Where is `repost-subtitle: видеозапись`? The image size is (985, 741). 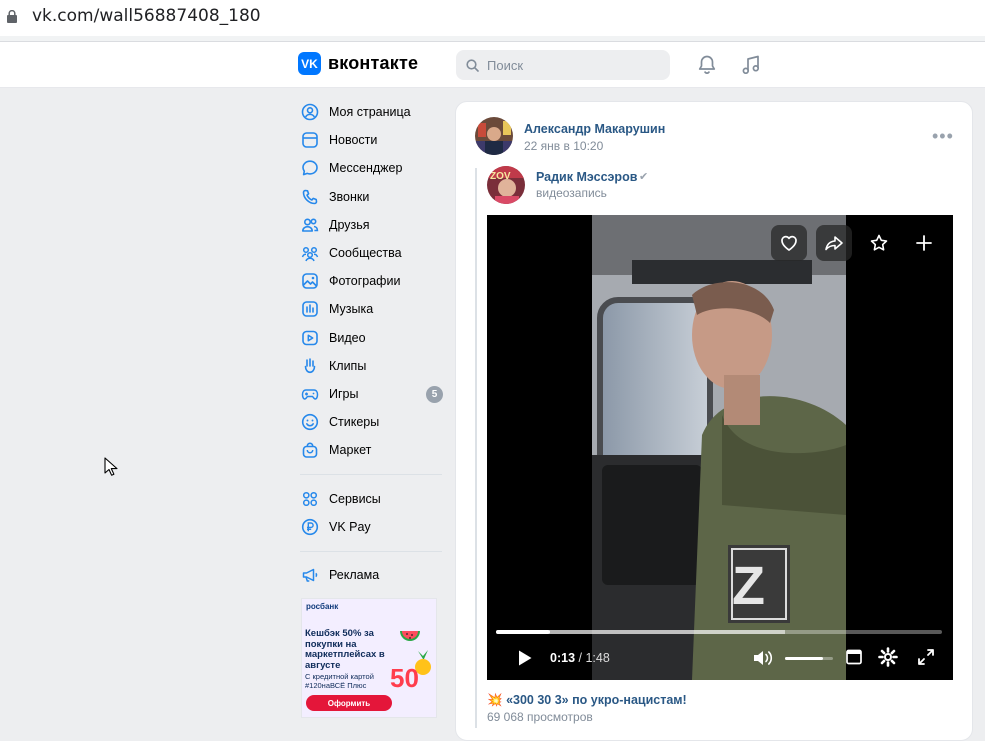 repost-subtitle: видеозапись is located at coordinates (571, 193).